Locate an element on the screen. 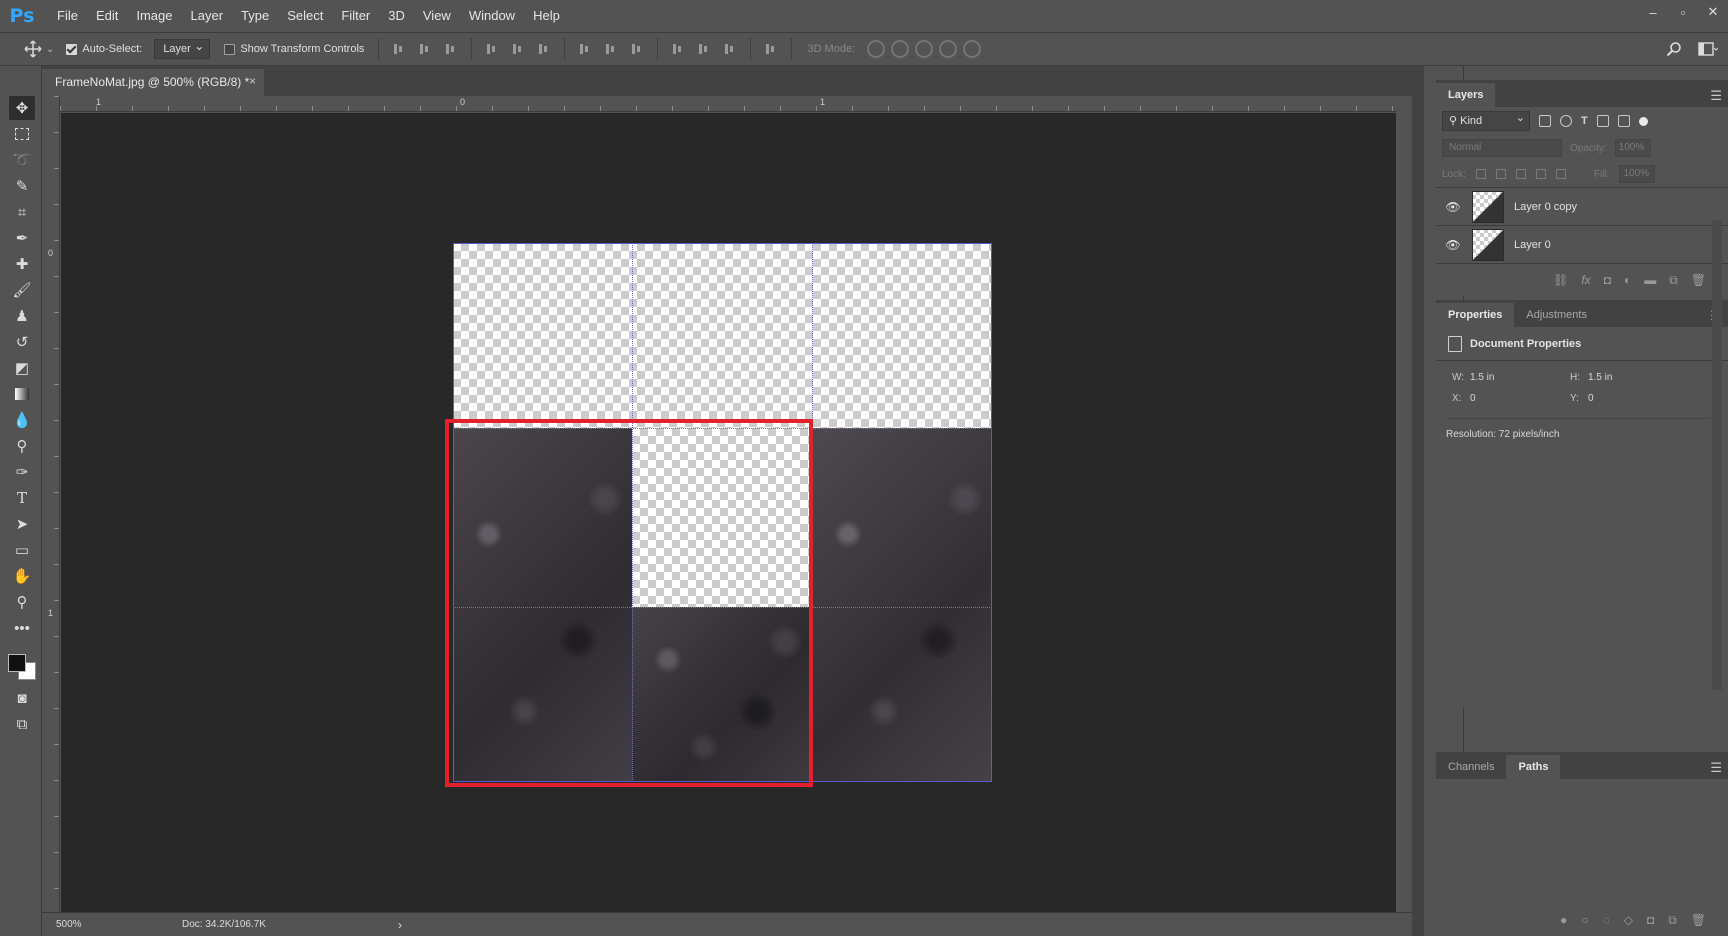 The height and width of the screenshot is (936, 1728). distribute-top-icon is located at coordinates (585, 49).